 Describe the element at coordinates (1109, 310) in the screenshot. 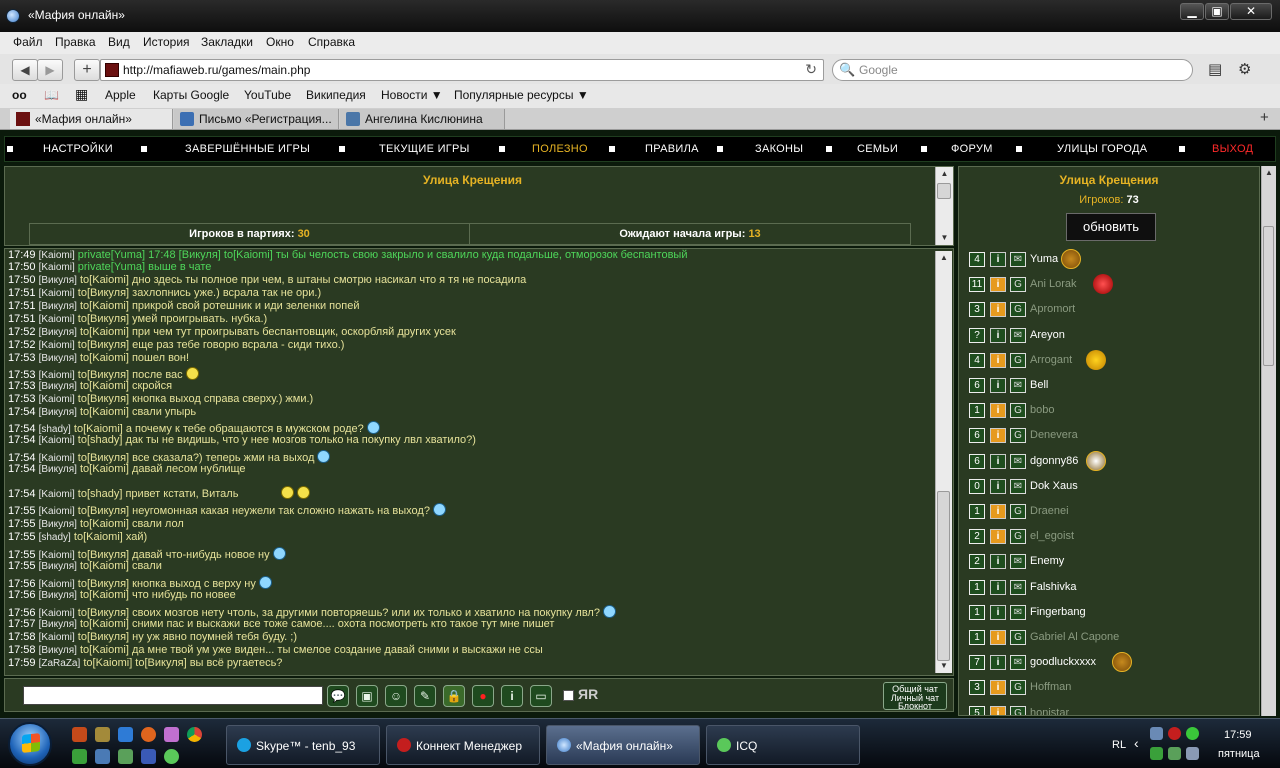

I see `player-row: 3 i G Apromort` at that location.